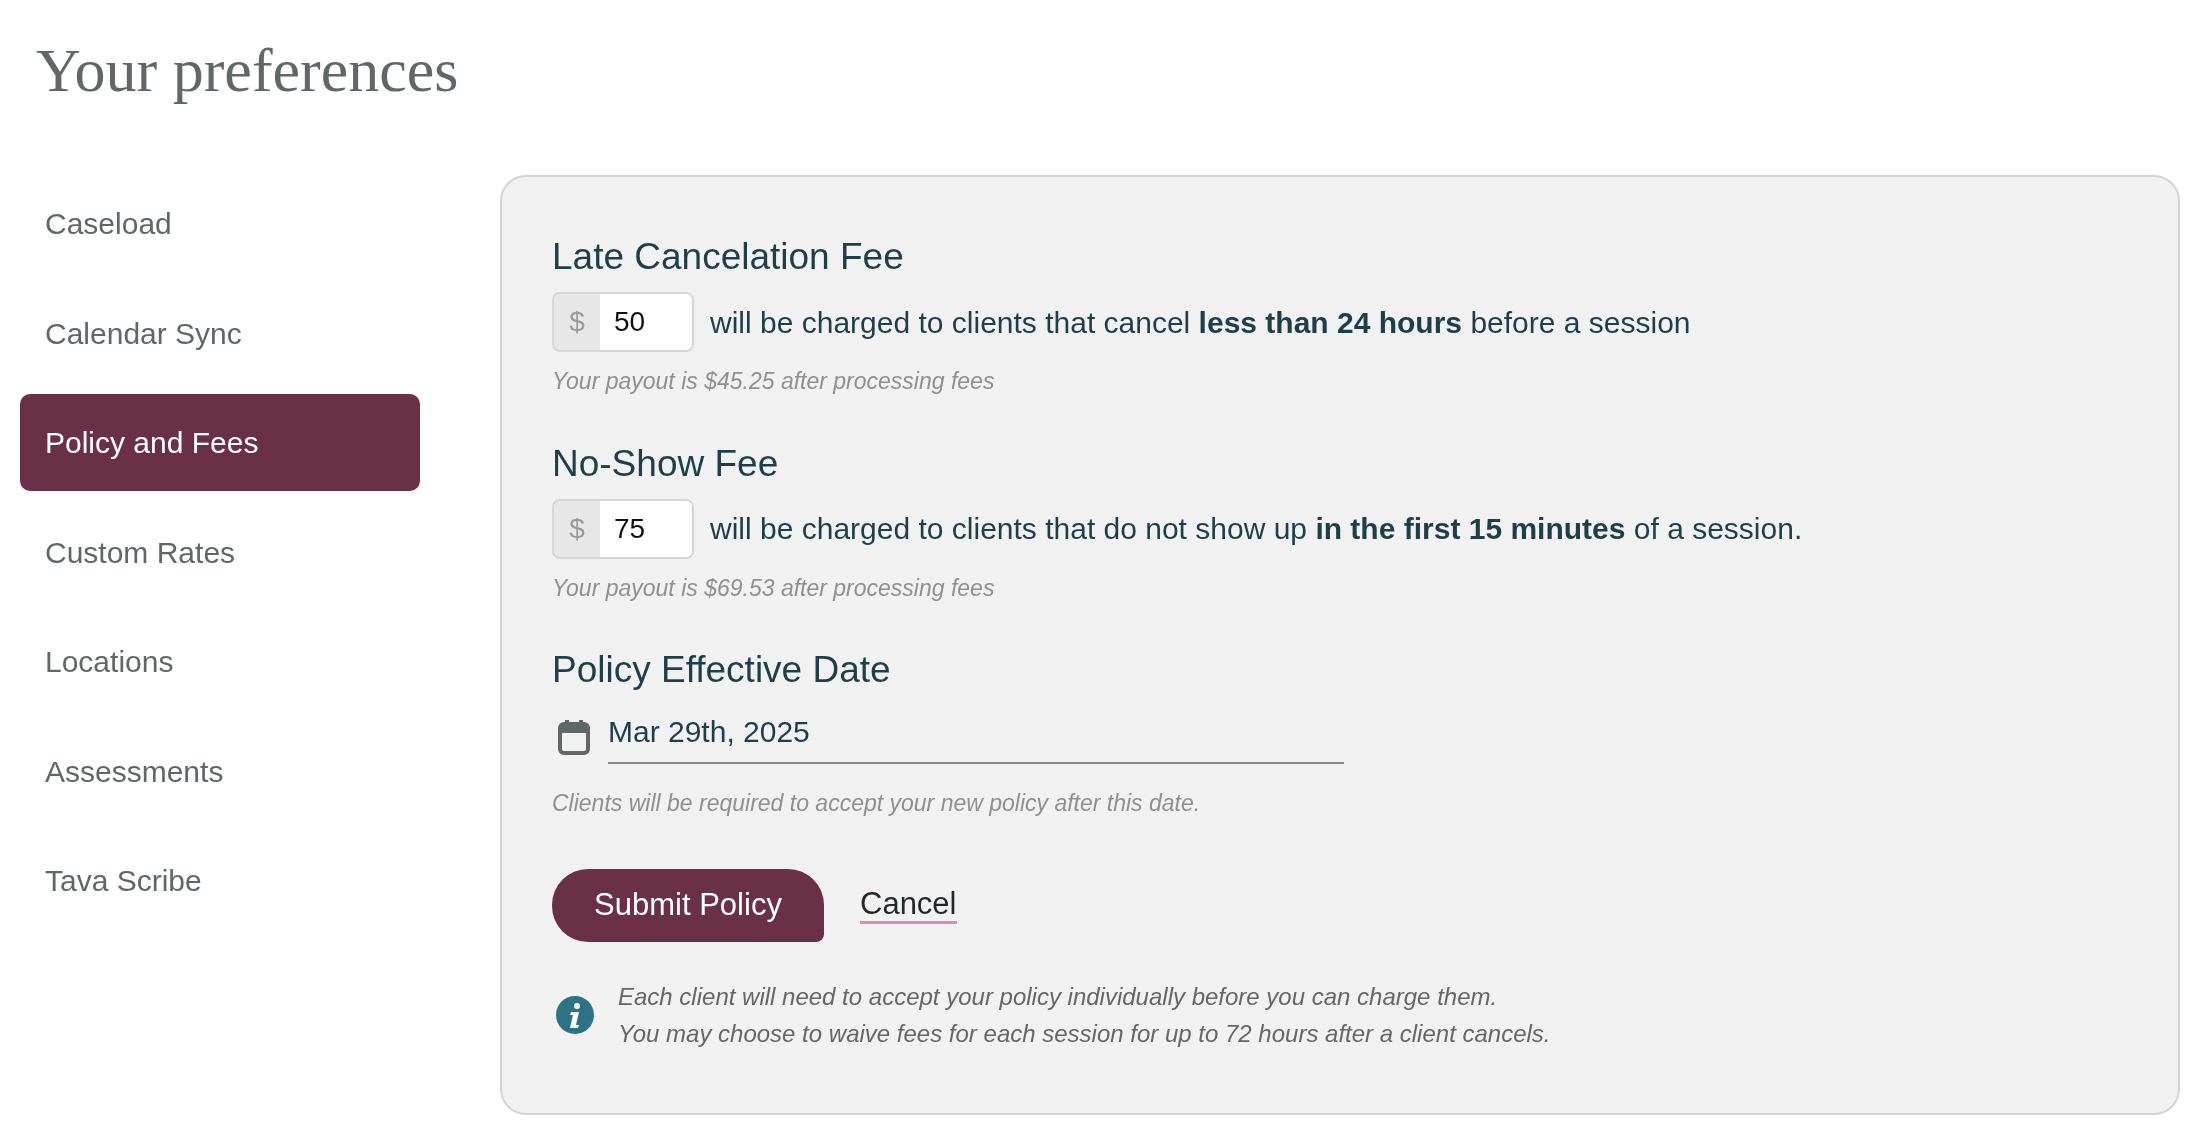 The height and width of the screenshot is (1126, 2200). Describe the element at coordinates (976, 736) in the screenshot. I see `date-field: Mar 29th, 2025` at that location.